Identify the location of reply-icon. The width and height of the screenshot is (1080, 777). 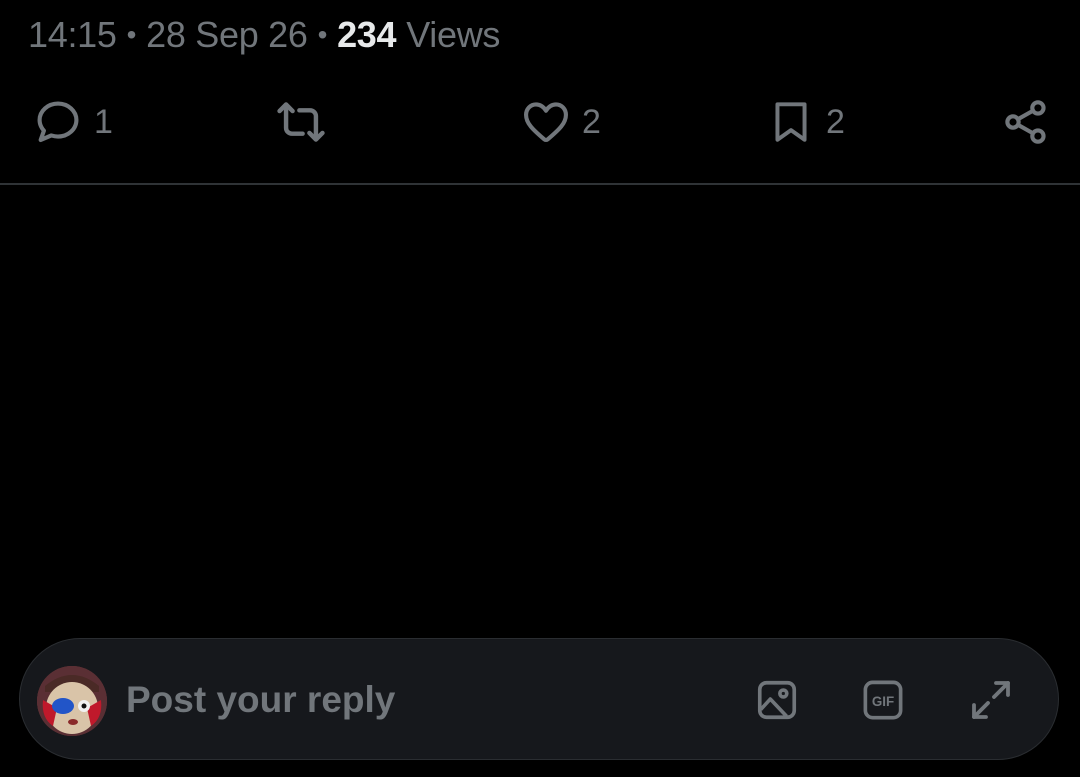
(58, 122).